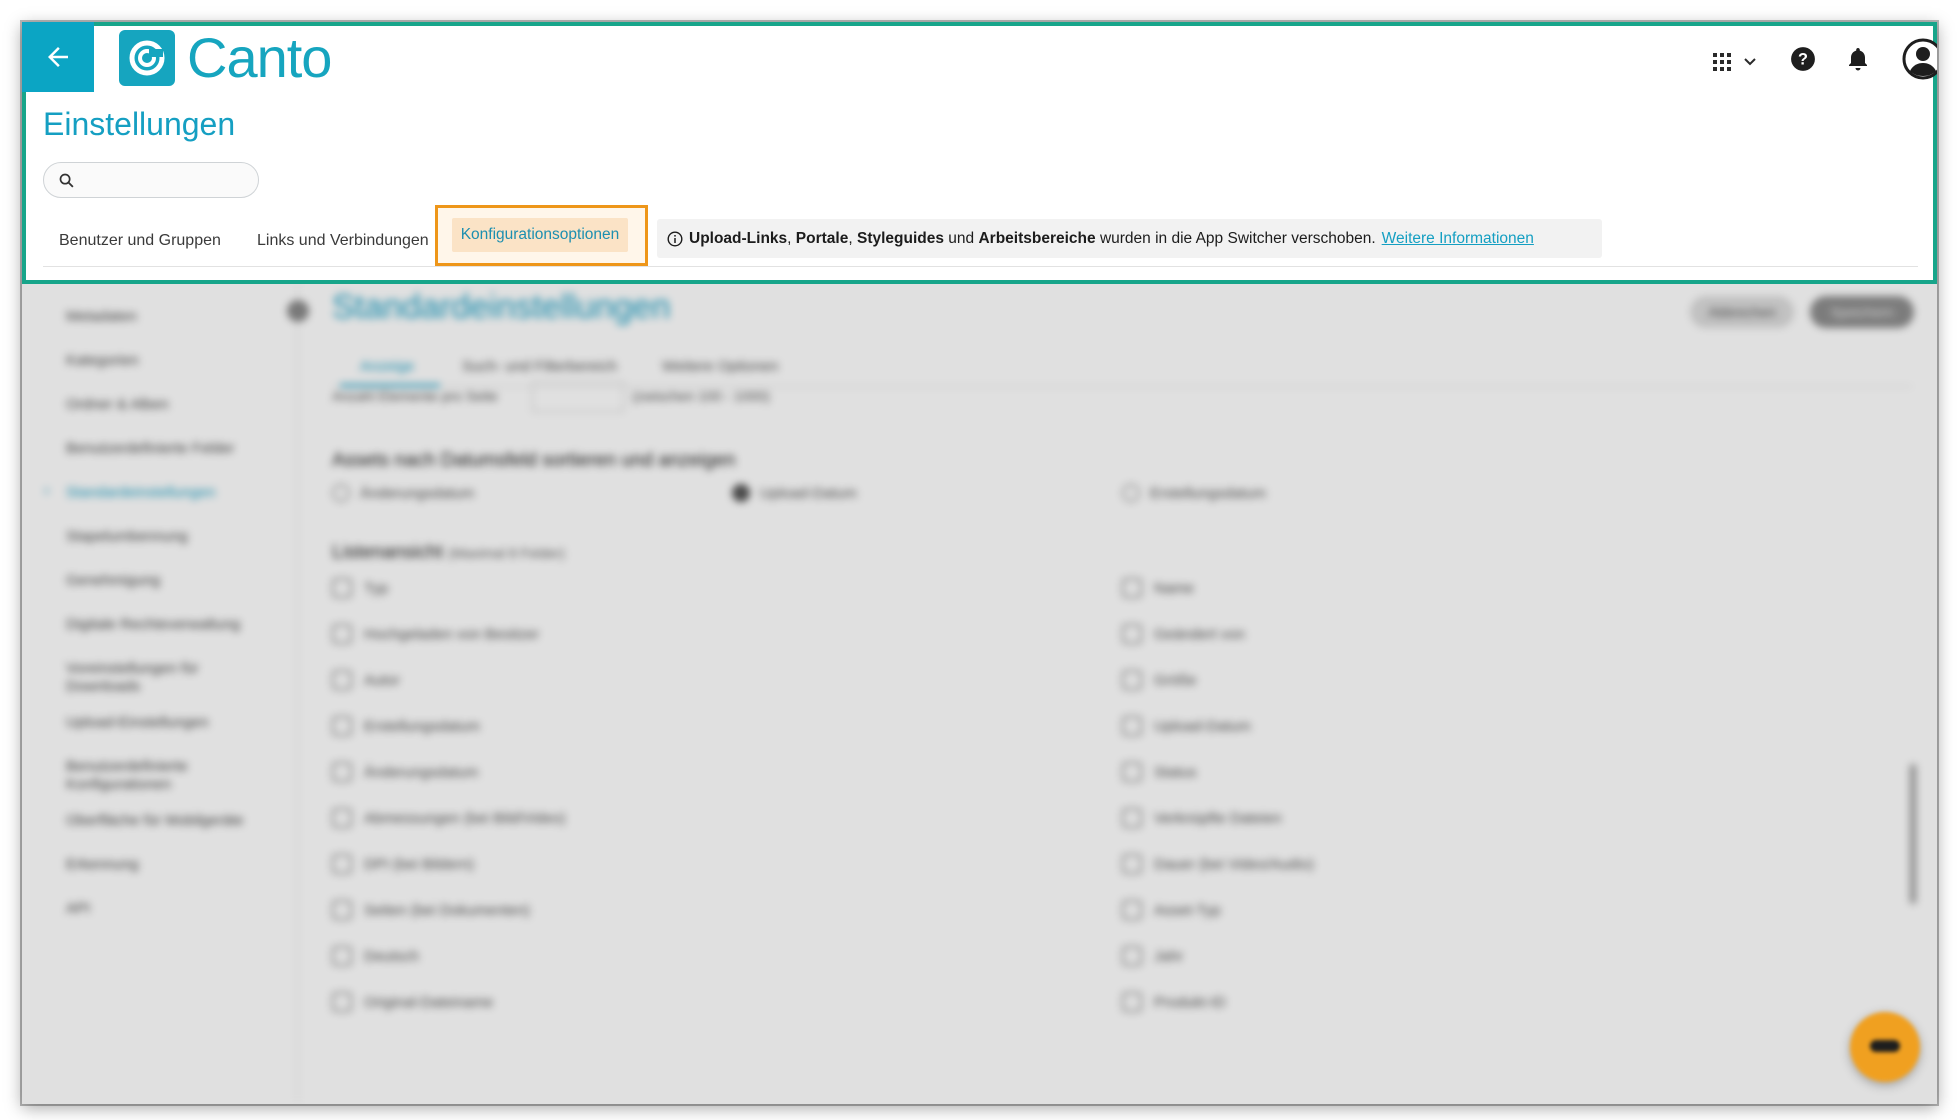 The width and height of the screenshot is (1960, 1120). I want to click on column-option: Autor, so click(366, 680).